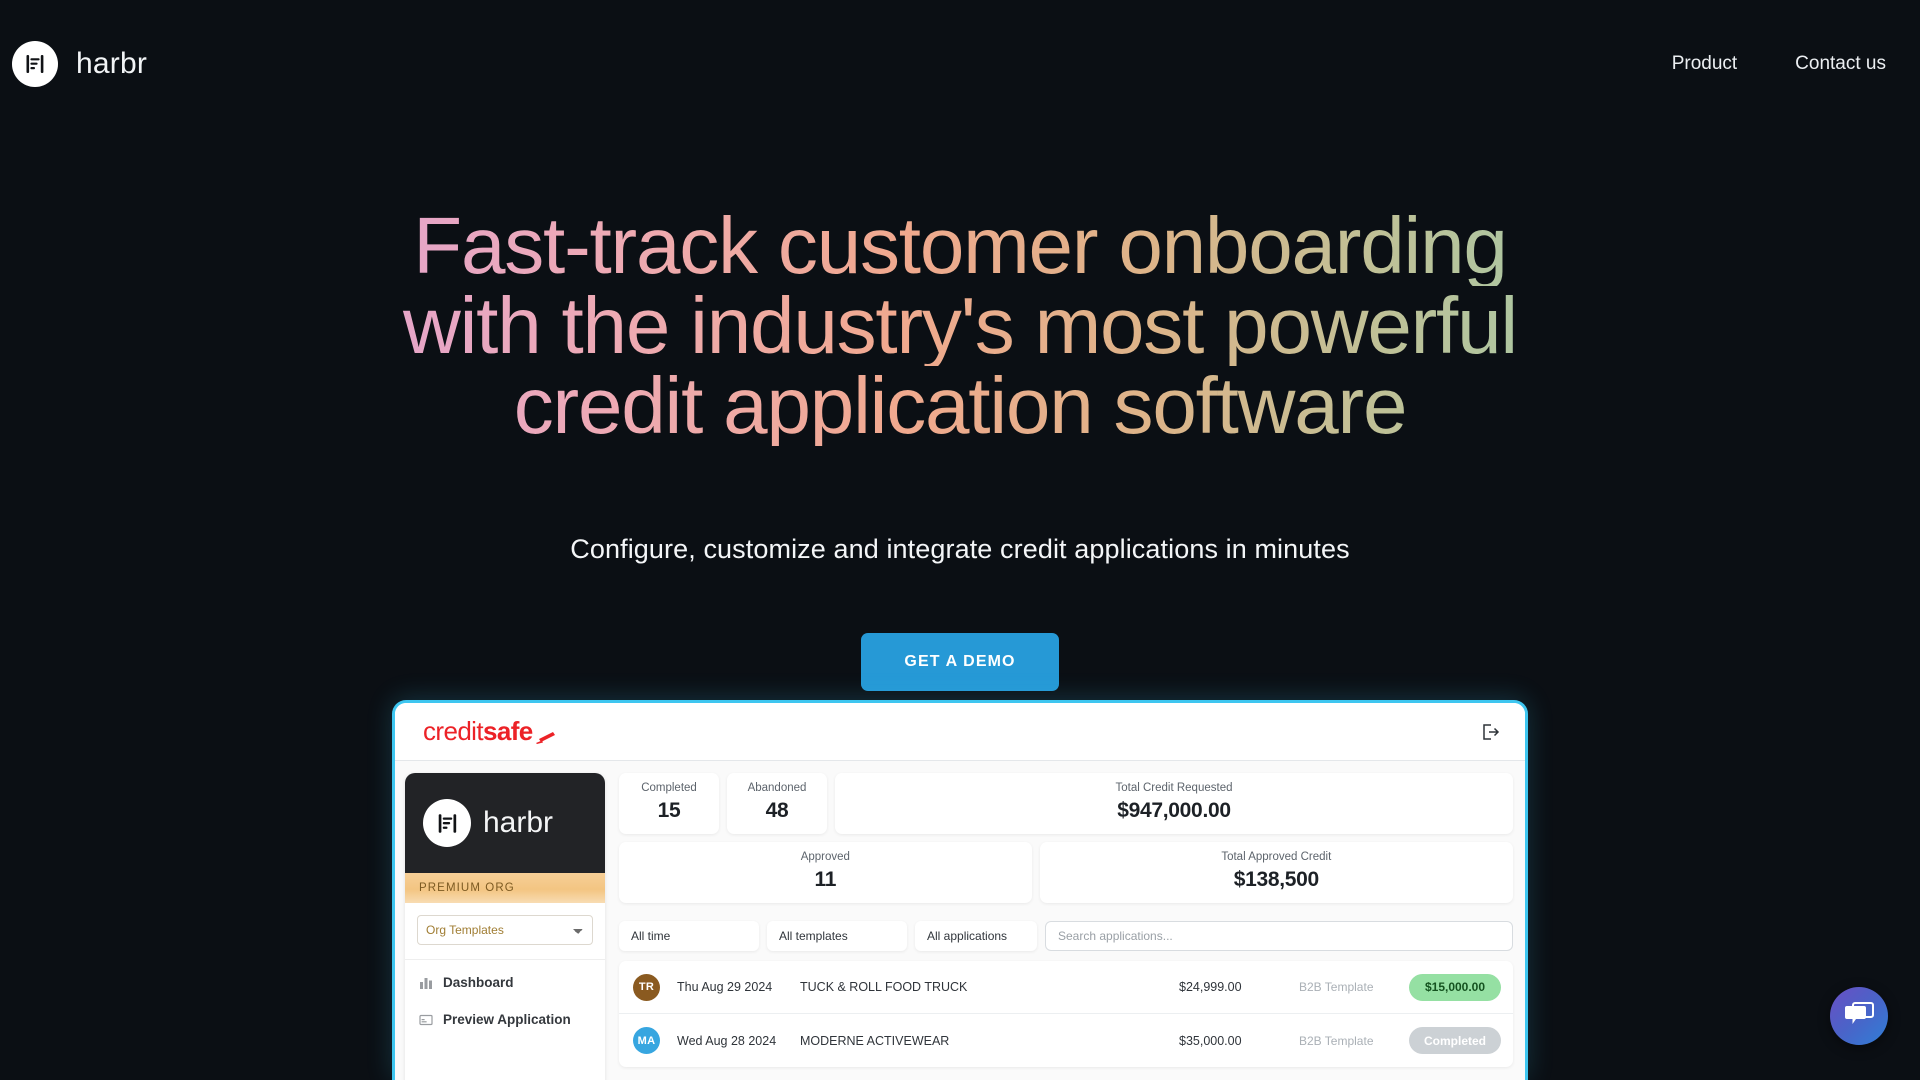 This screenshot has height=1080, width=1920. What do you see at coordinates (777, 810) in the screenshot?
I see `stat-value: 48` at bounding box center [777, 810].